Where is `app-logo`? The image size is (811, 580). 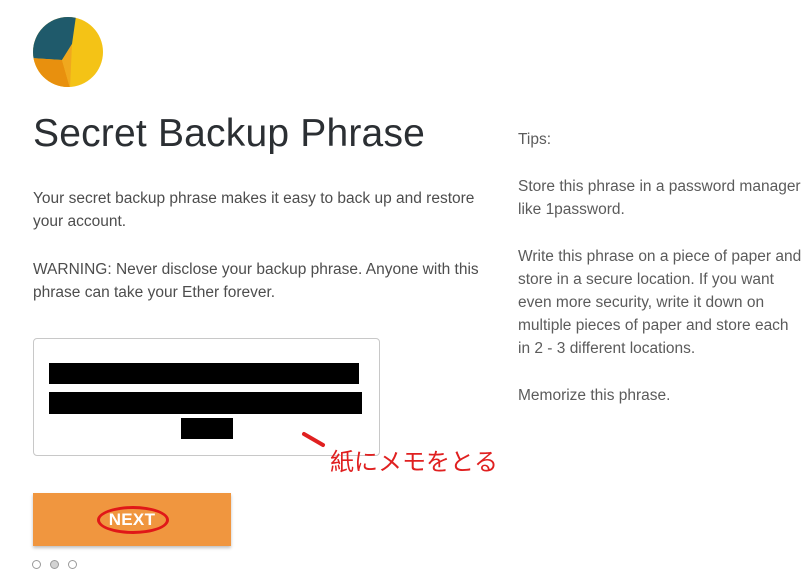 app-logo is located at coordinates (68, 52).